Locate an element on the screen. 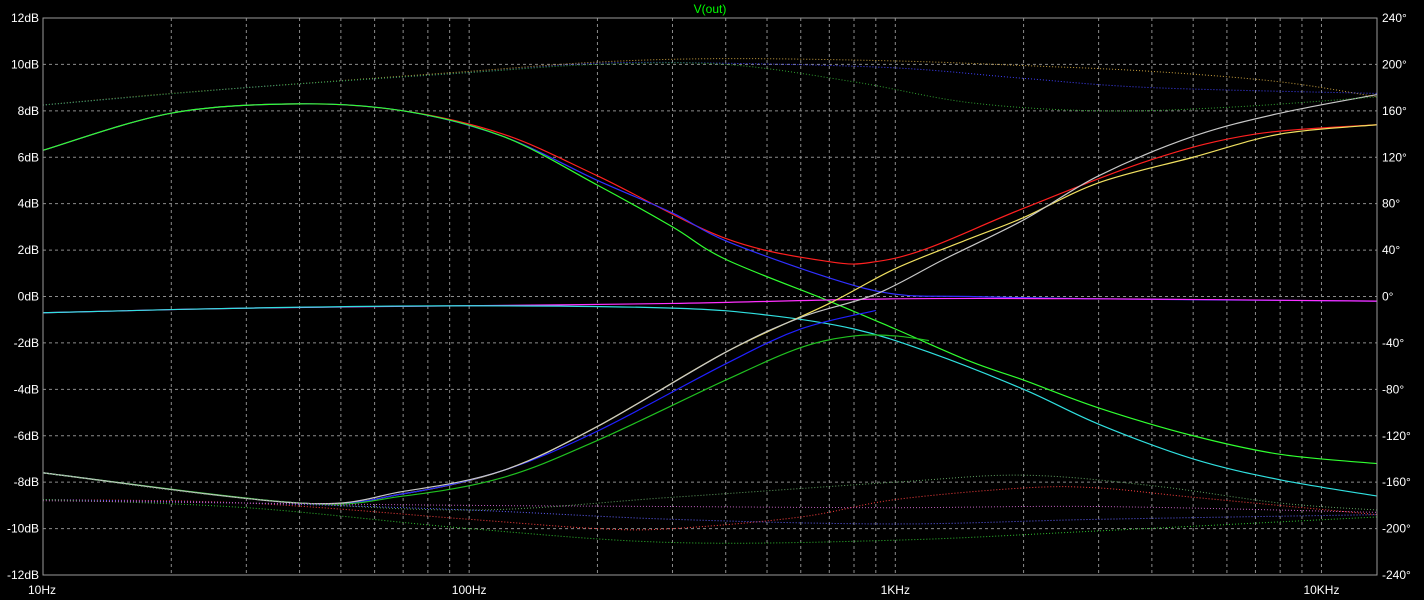 This screenshot has height=600, width=1424. y-left-tick-label: 10dB is located at coordinates (25, 64).